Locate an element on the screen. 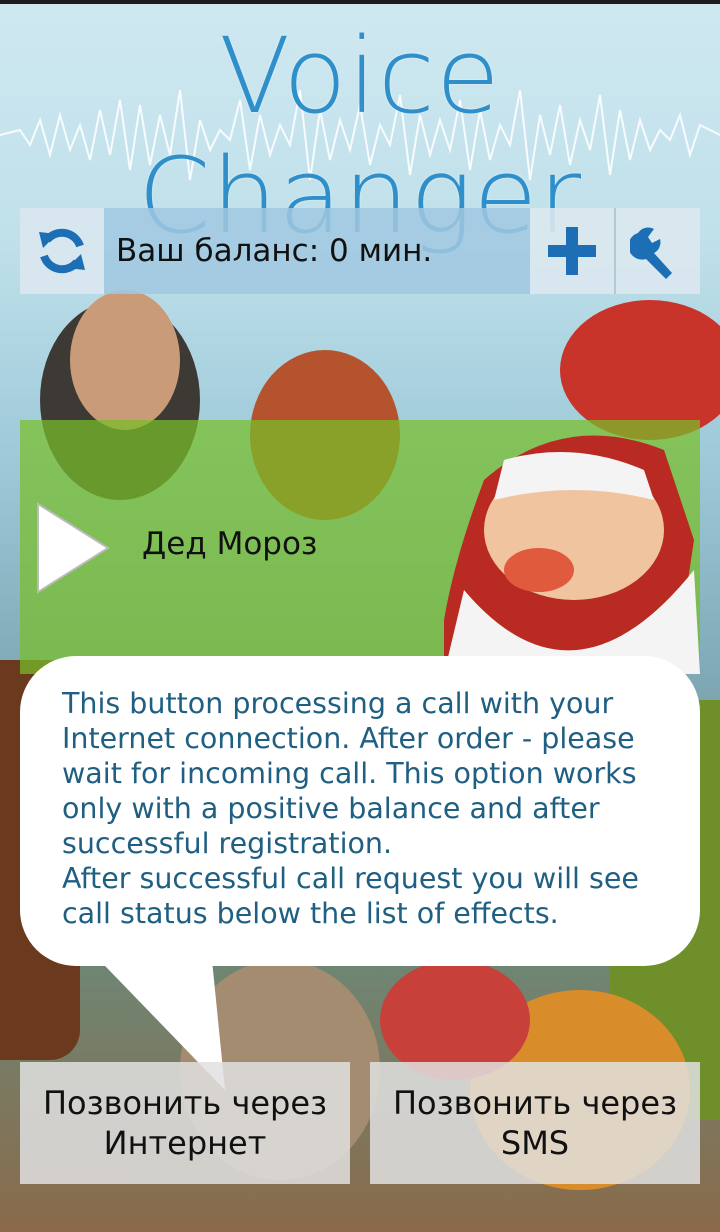 The width and height of the screenshot is (720, 1232). plus-icon is located at coordinates (572, 251).